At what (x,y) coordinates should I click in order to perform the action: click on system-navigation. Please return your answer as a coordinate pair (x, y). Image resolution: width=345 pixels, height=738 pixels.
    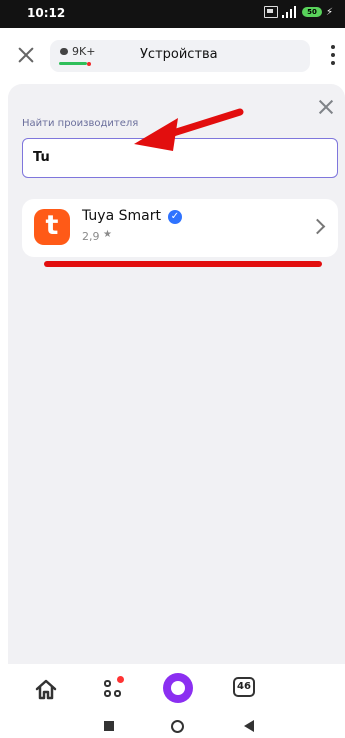
    Looking at the image, I should click on (172, 726).